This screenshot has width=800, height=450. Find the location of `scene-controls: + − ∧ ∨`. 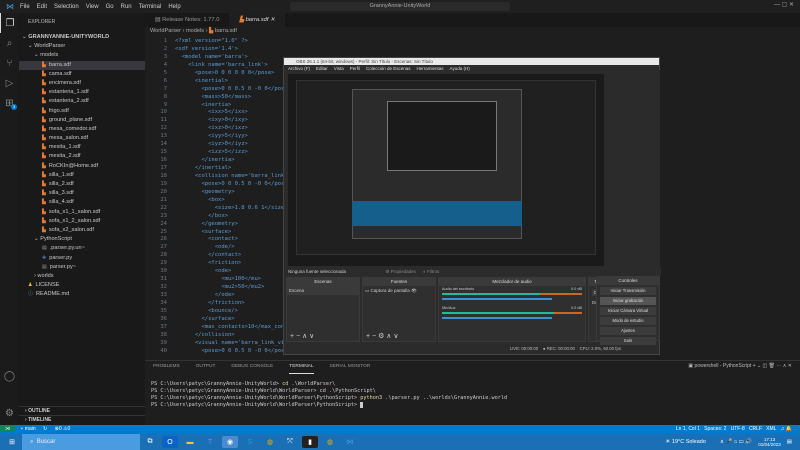

scene-controls: + − ∧ ∨ is located at coordinates (302, 336).